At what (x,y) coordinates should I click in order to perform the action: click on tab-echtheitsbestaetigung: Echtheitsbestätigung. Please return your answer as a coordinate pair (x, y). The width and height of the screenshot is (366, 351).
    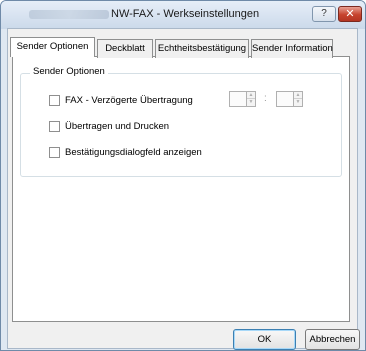
    Looking at the image, I should click on (202, 48).